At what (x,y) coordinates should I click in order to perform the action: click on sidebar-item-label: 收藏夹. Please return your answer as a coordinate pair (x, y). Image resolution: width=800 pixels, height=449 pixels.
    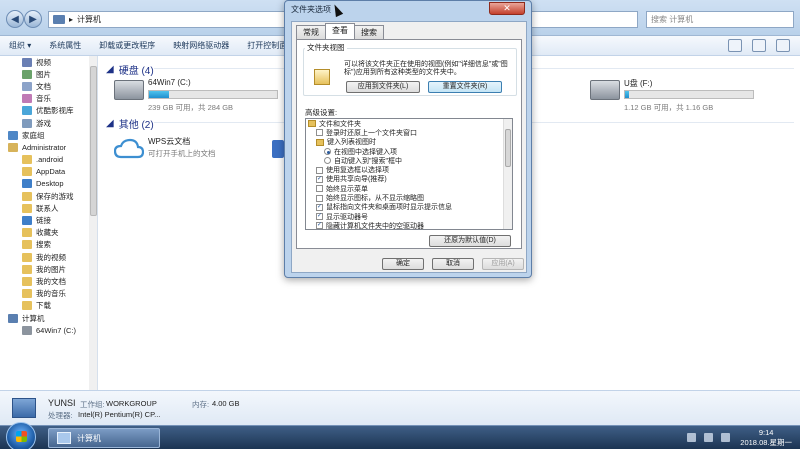
    Looking at the image, I should click on (47, 233).